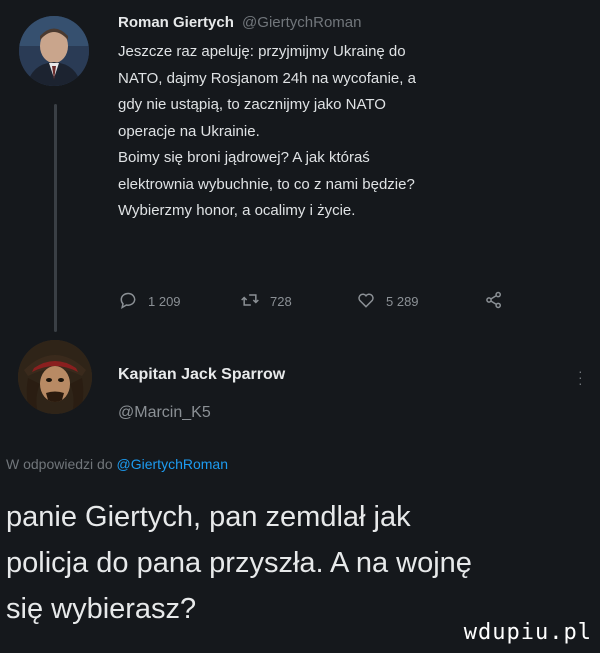  I want to click on reply-author-row: Kapitan Jack Sparrow, so click(201, 375).